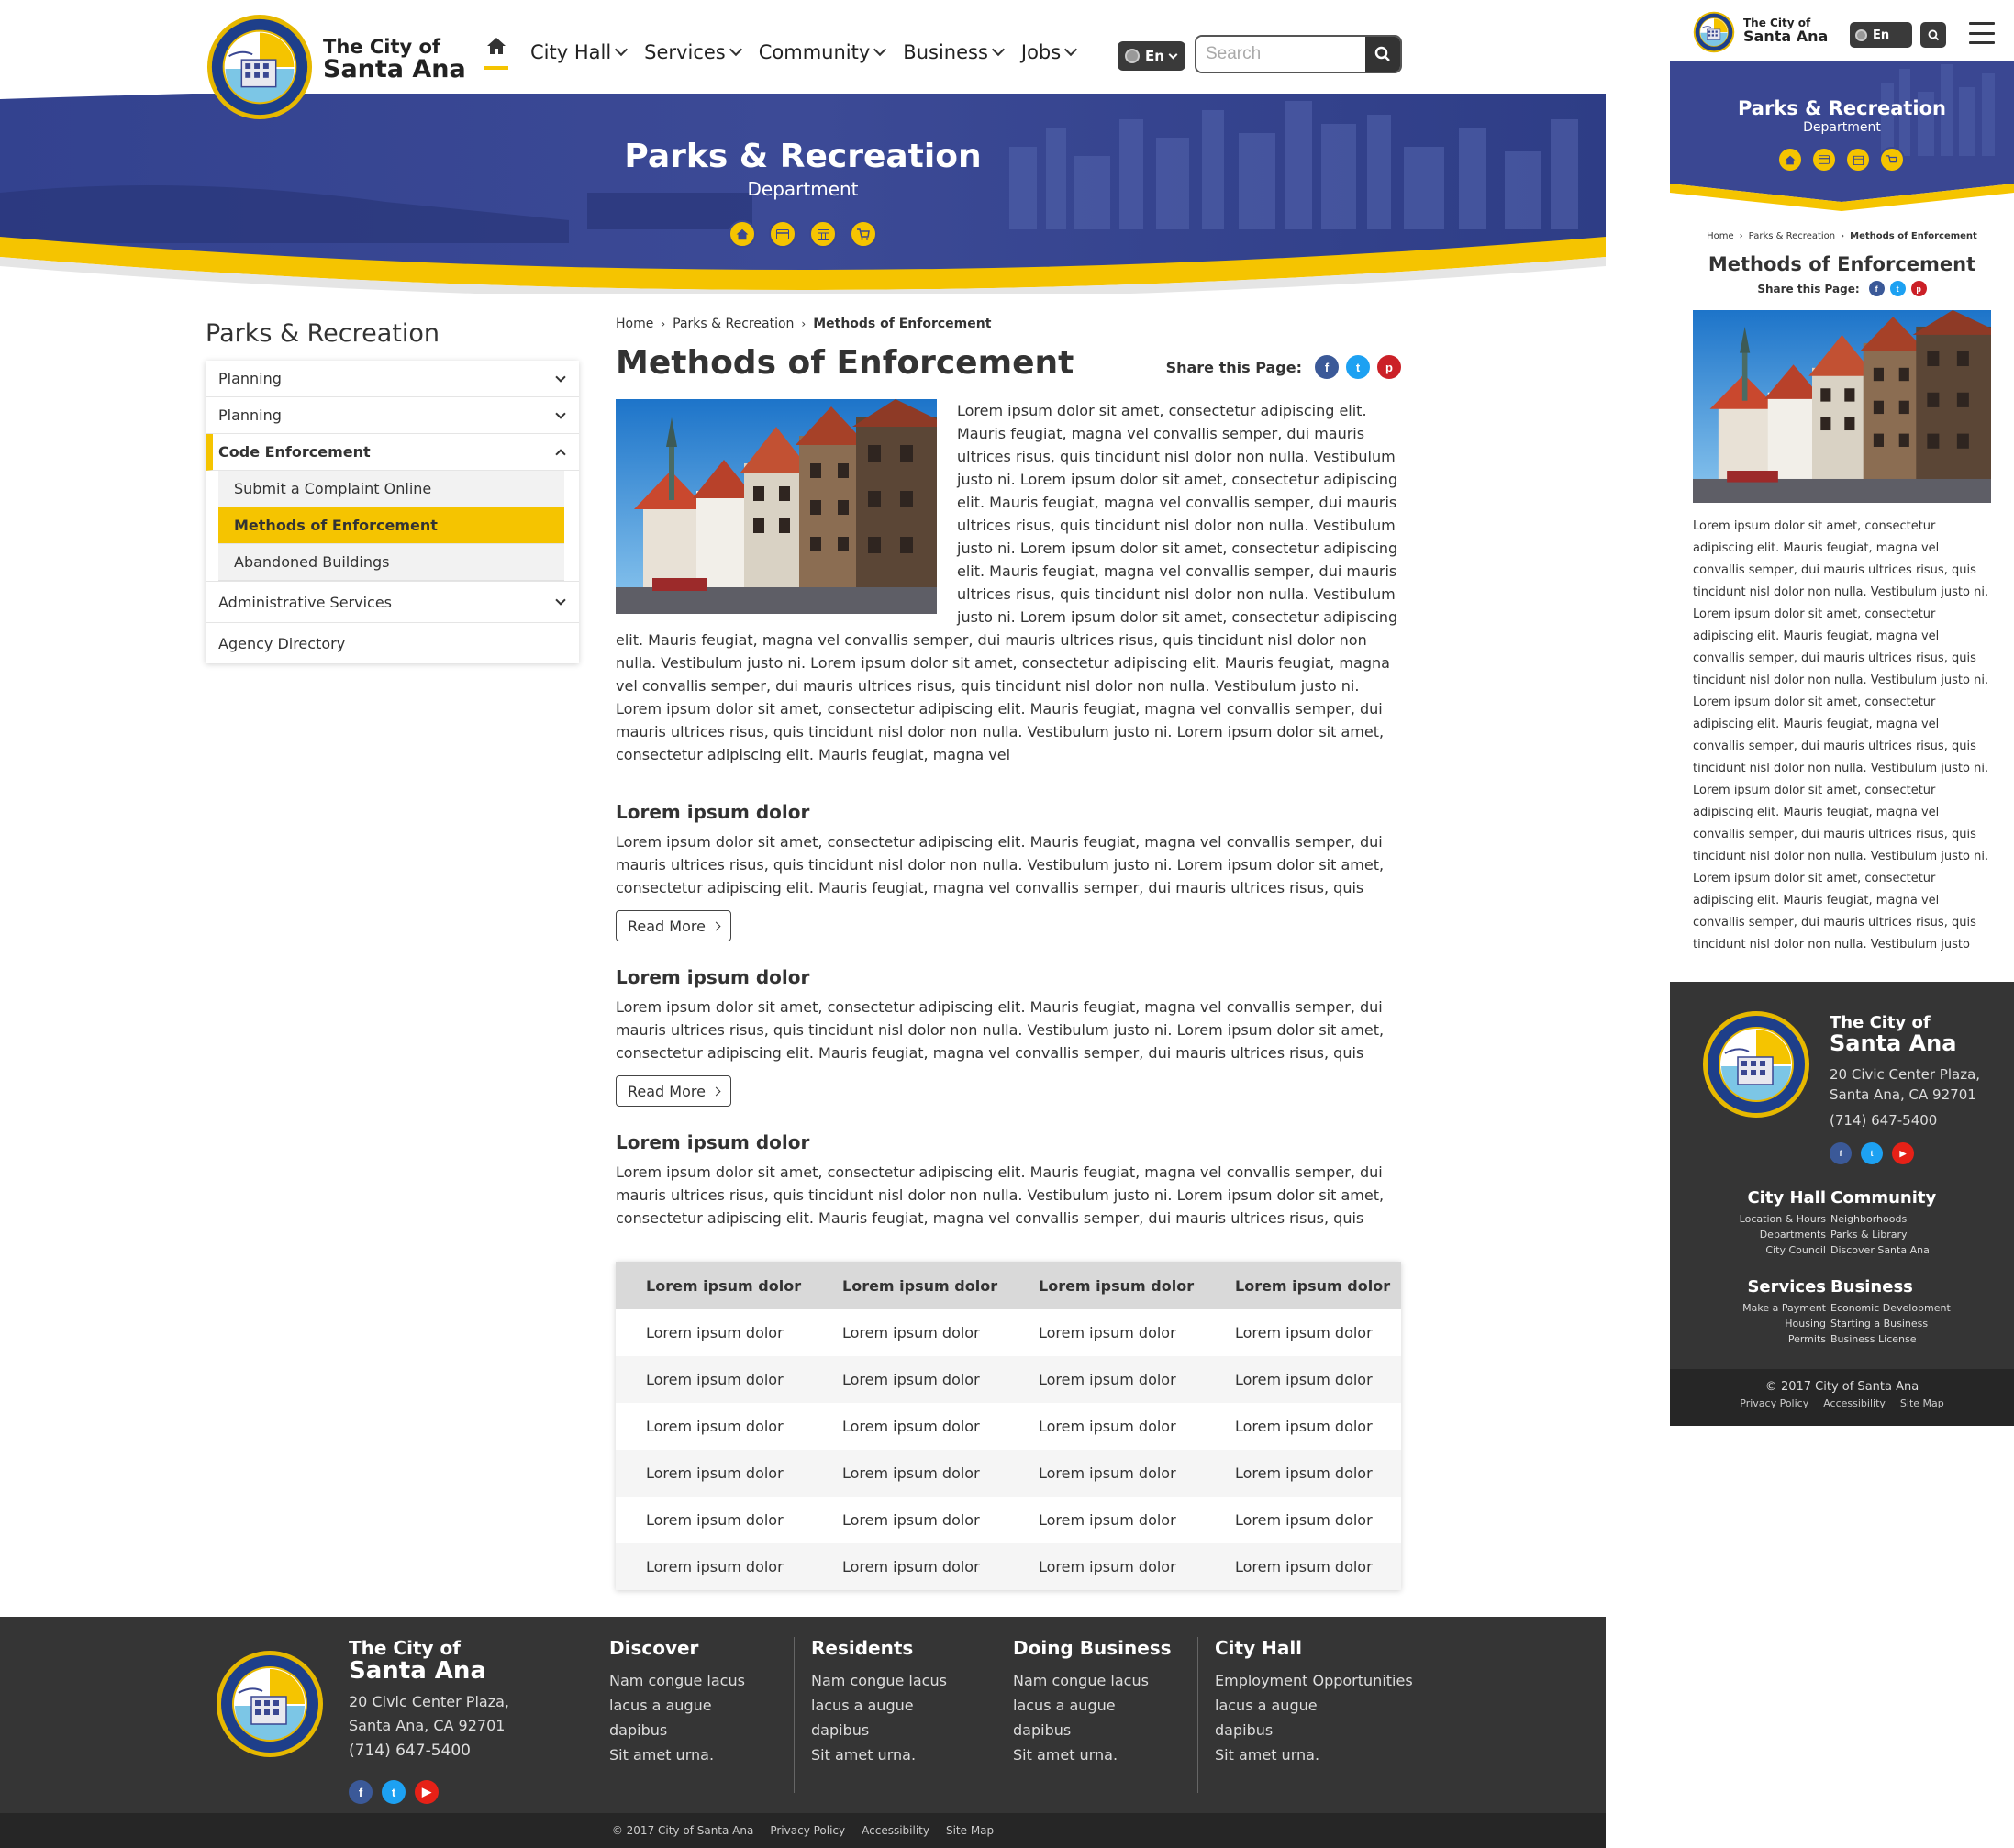 The width and height of the screenshot is (2014, 1848). Describe the element at coordinates (823, 52) in the screenshot. I see `nav-community: Community` at that location.